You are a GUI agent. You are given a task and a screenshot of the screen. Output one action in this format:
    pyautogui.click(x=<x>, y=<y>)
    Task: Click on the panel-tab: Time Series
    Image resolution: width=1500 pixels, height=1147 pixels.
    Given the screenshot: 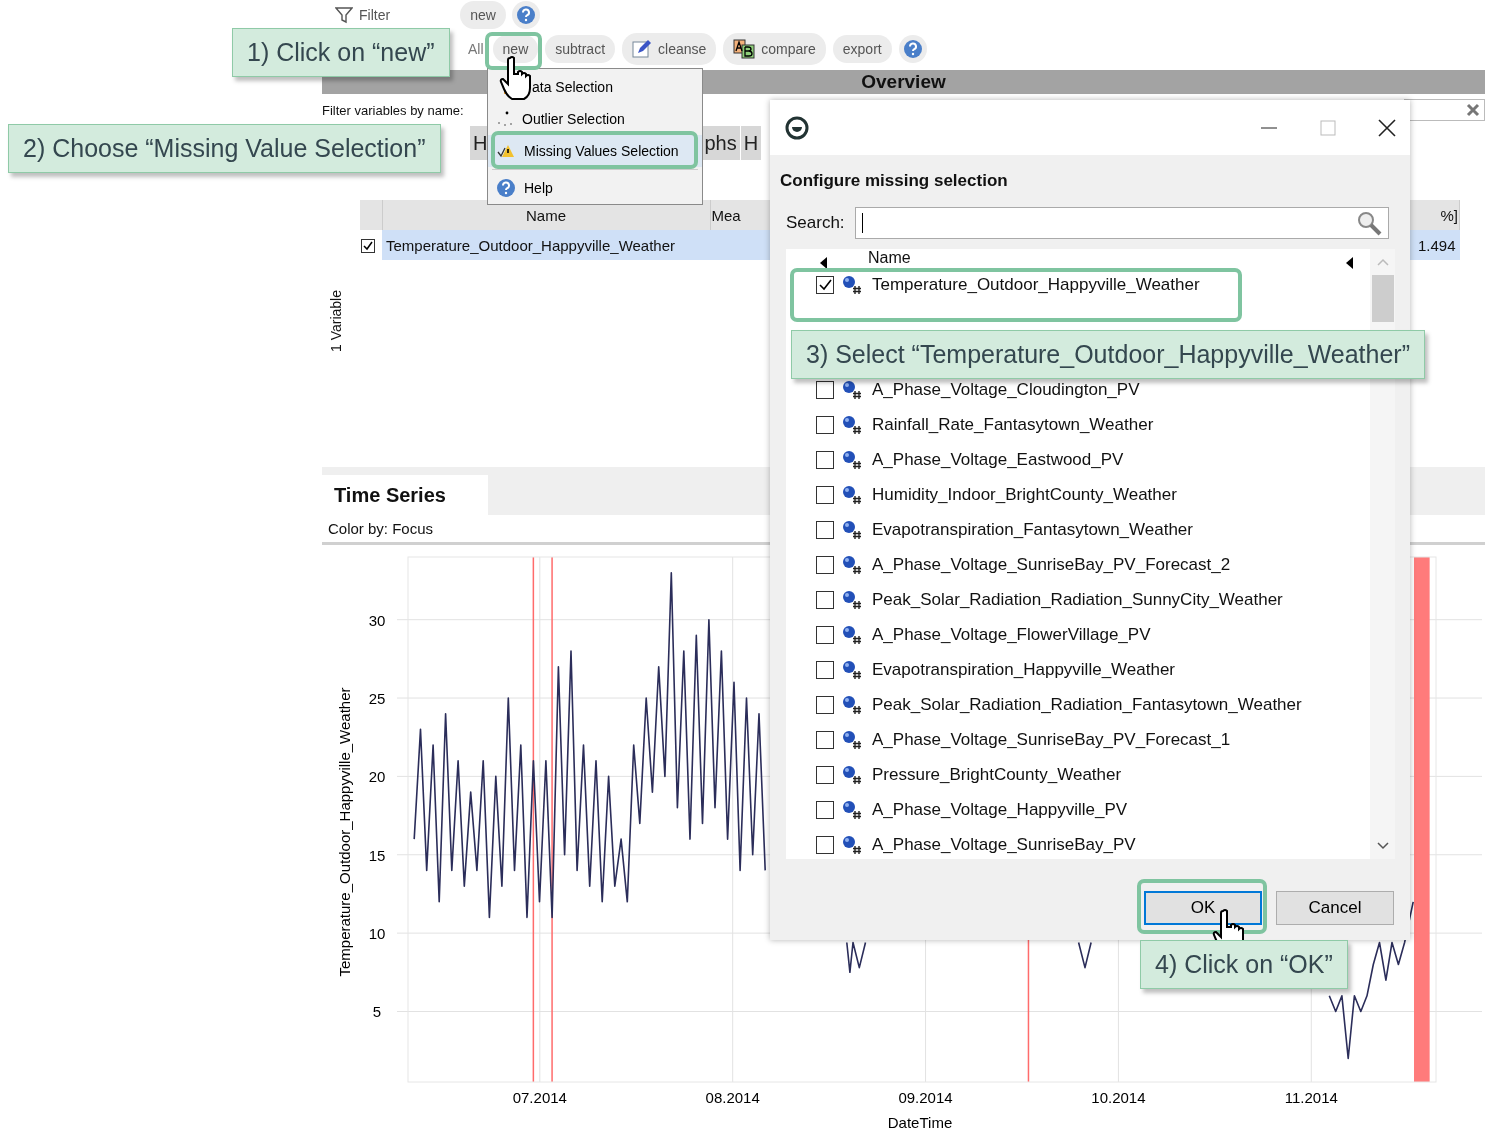 What is the action you would take?
    pyautogui.click(x=405, y=495)
    